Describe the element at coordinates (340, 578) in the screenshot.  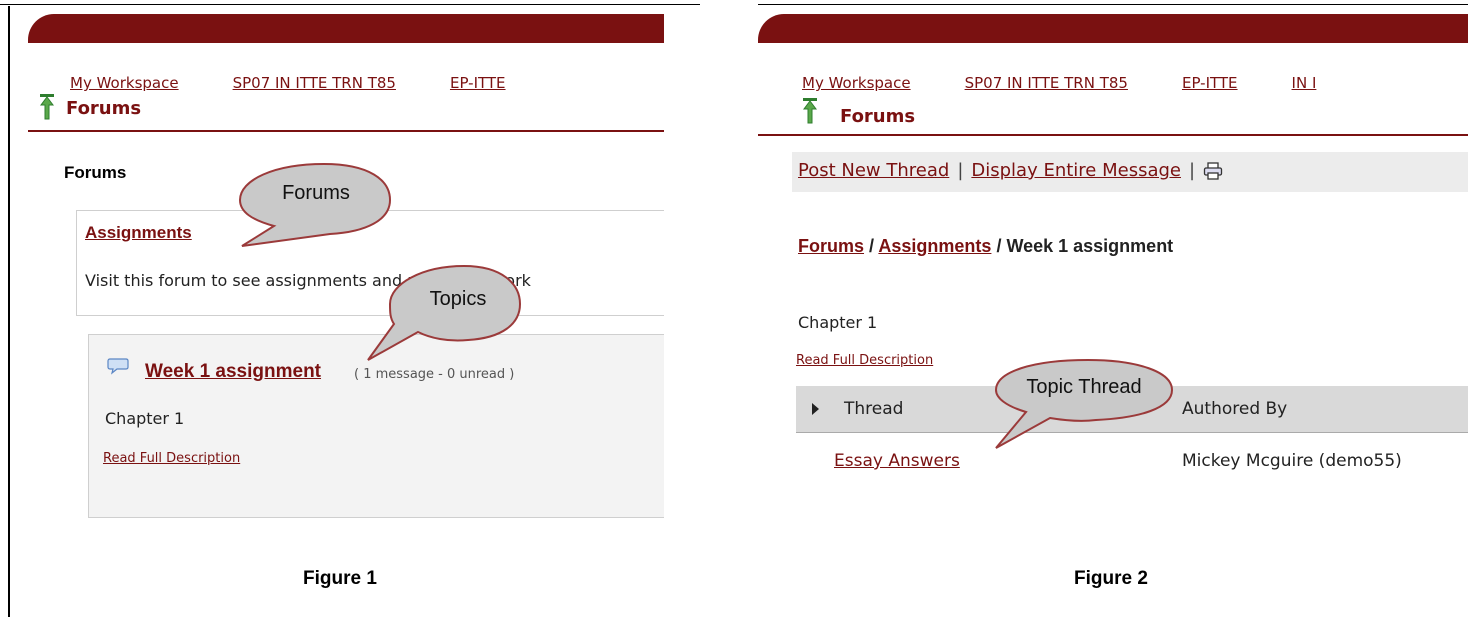
I see `caption-figure-1: Figure 1` at that location.